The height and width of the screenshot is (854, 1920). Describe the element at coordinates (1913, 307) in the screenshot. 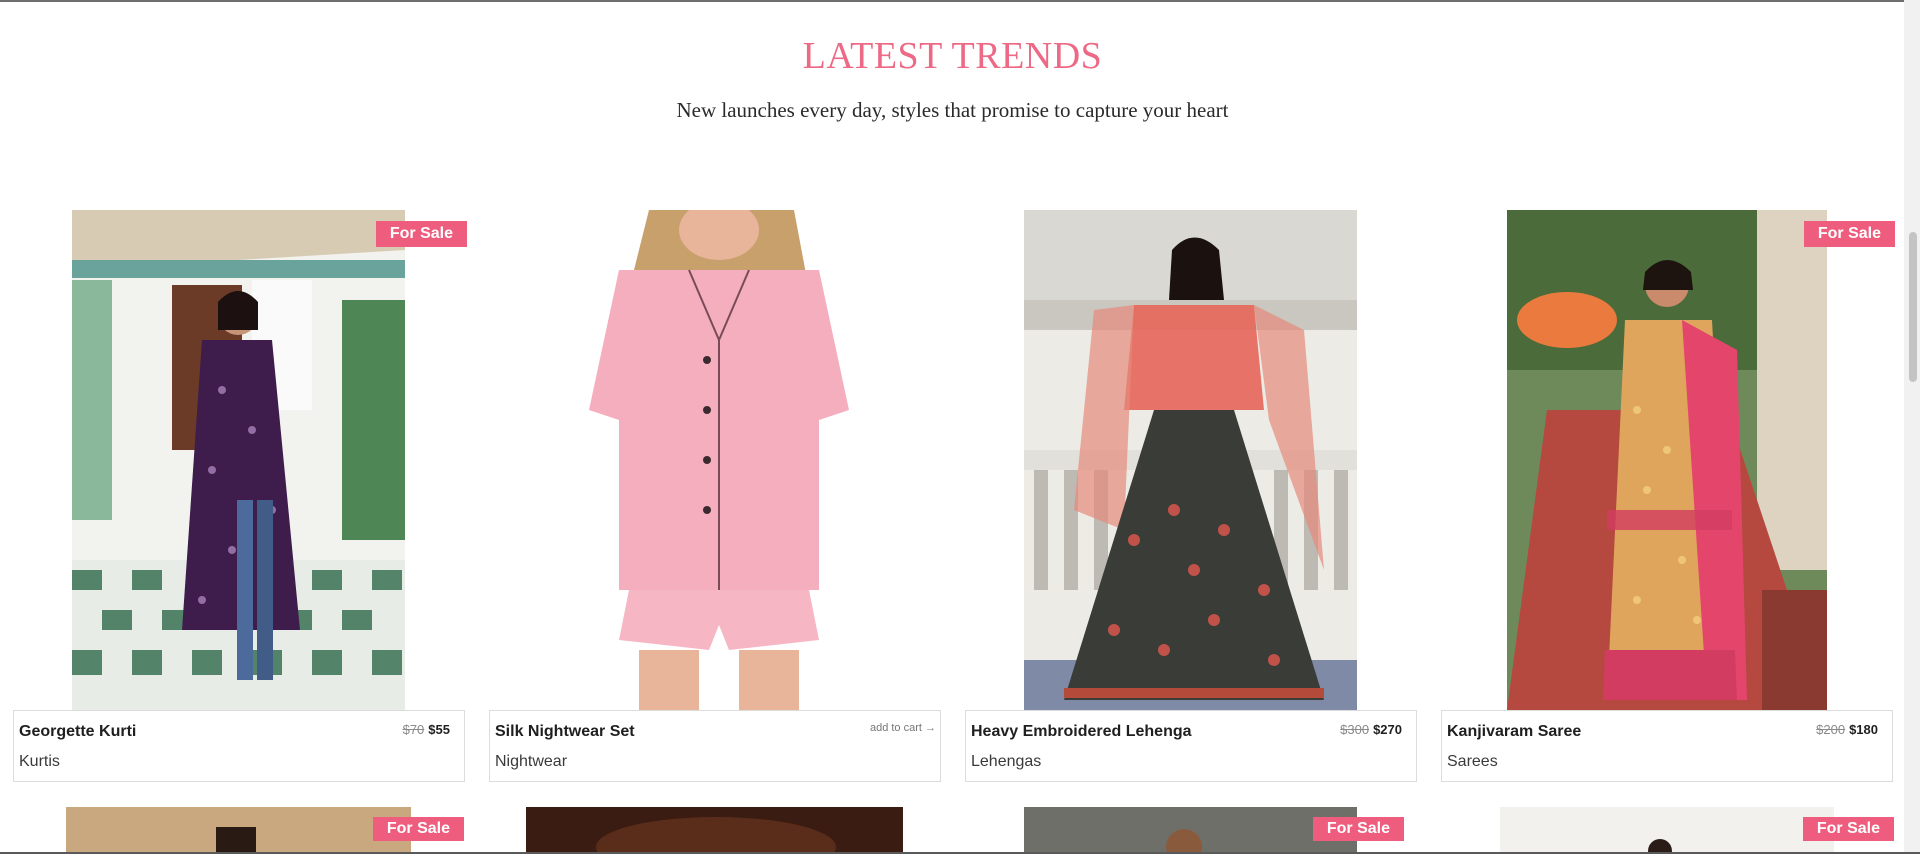

I see `scroll-thumb` at that location.